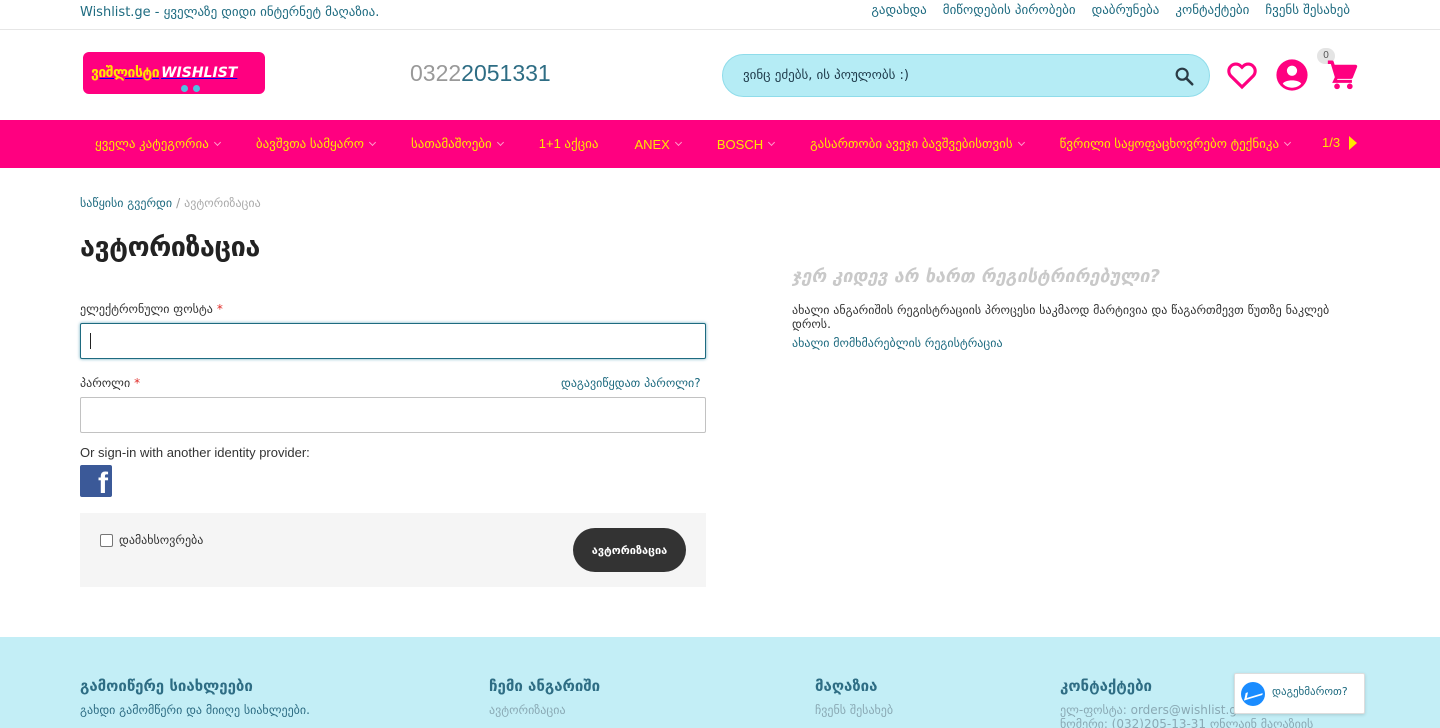  What do you see at coordinates (629, 550) in the screenshot?
I see `login-button: ავტორიზაცია` at bounding box center [629, 550].